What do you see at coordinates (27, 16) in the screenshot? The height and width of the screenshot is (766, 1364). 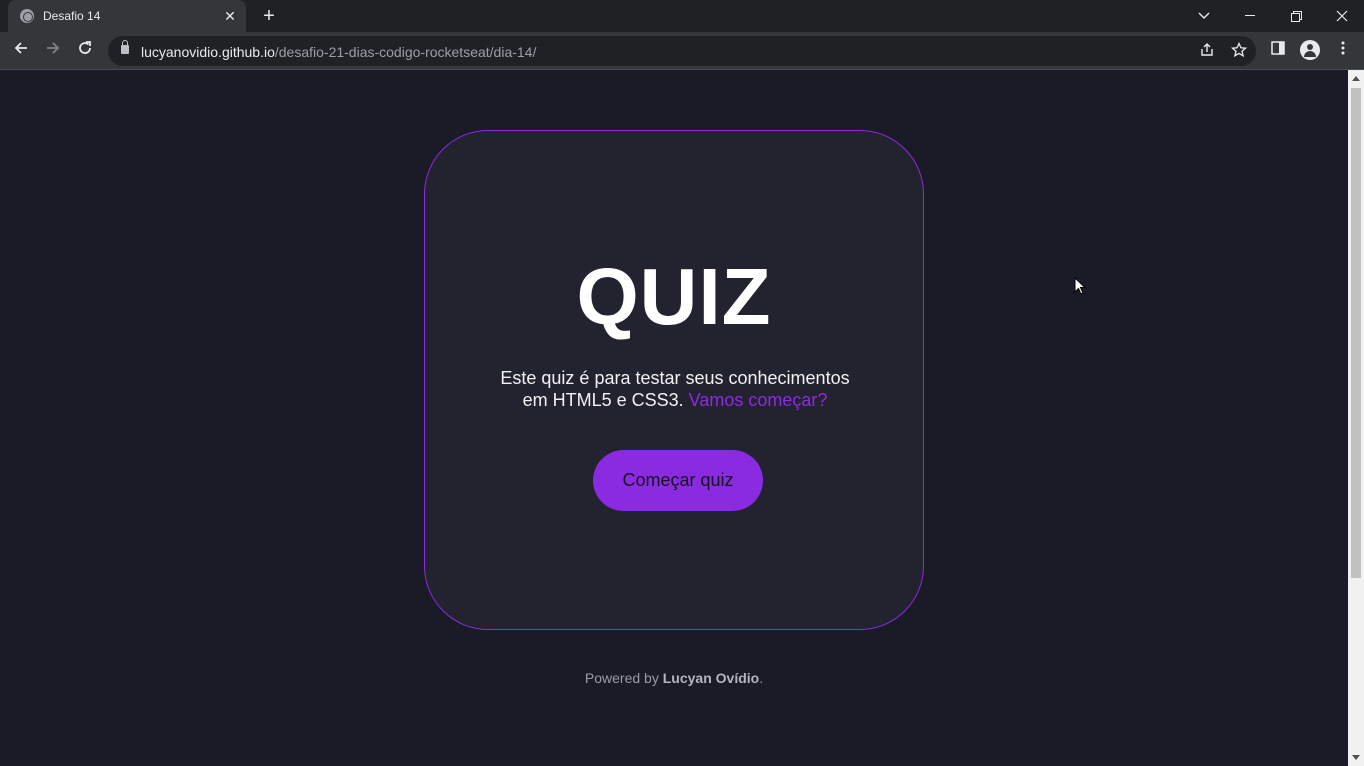 I see `globe-icon` at bounding box center [27, 16].